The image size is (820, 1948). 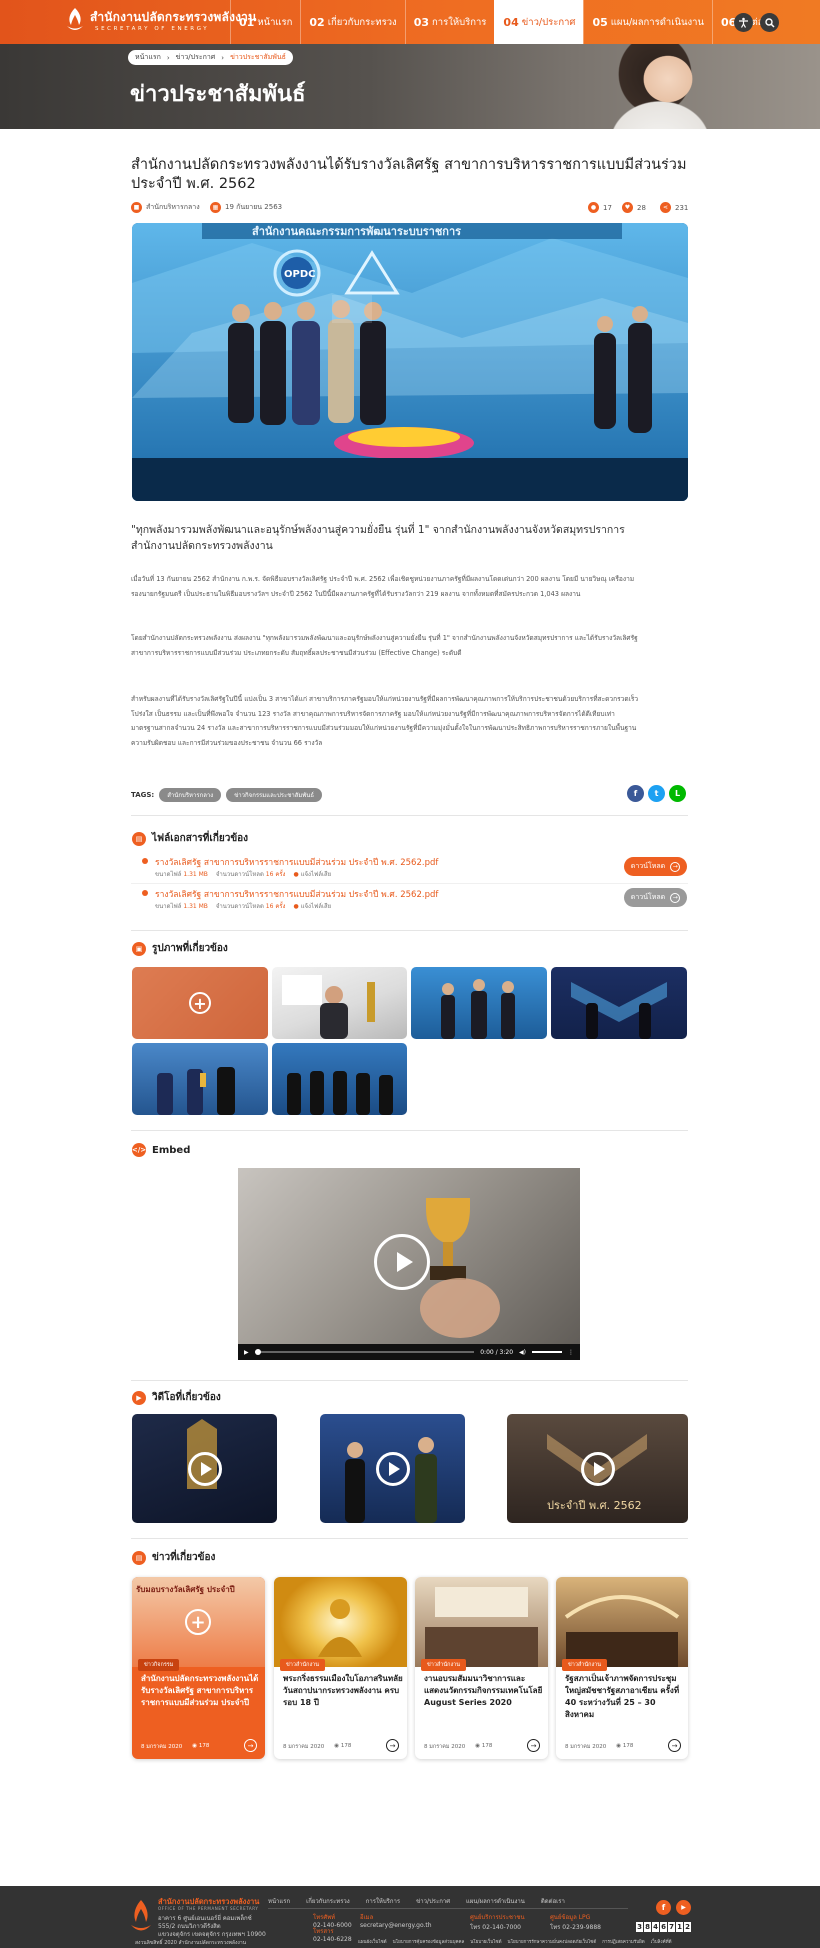 What do you see at coordinates (396, 1925) in the screenshot?
I see `contact-value: secretary@energy.go.th` at bounding box center [396, 1925].